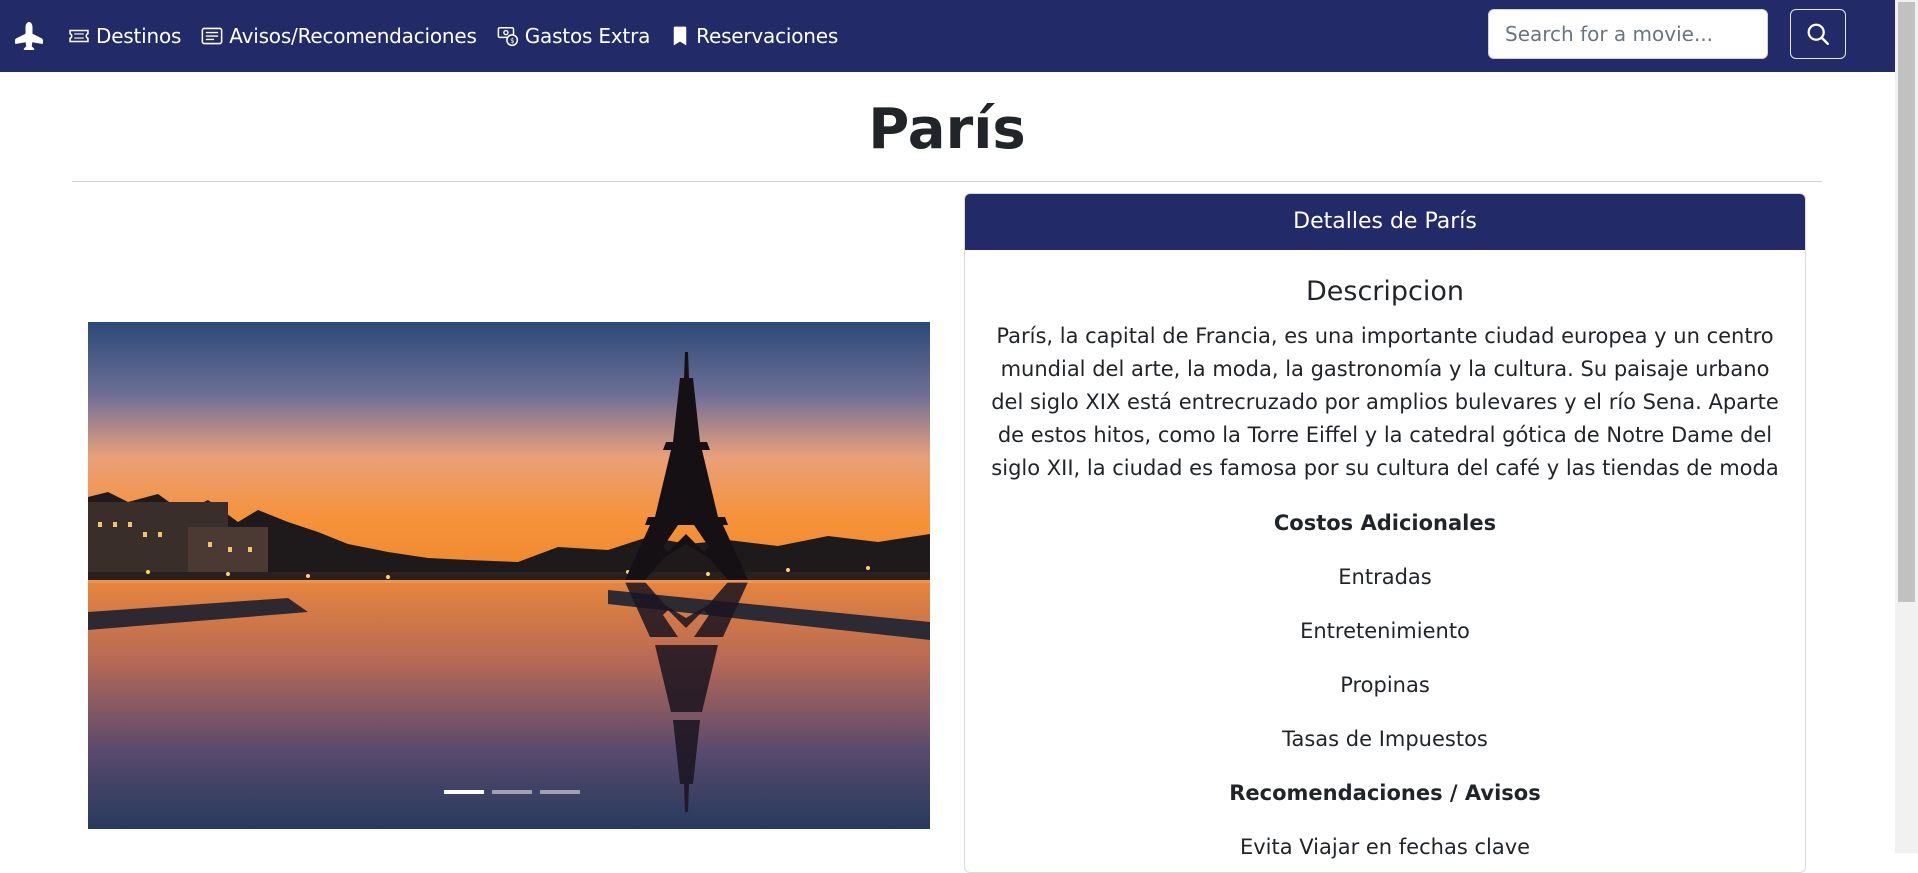 The image size is (1918, 873). I want to click on carousel-next-button, so click(866, 254).